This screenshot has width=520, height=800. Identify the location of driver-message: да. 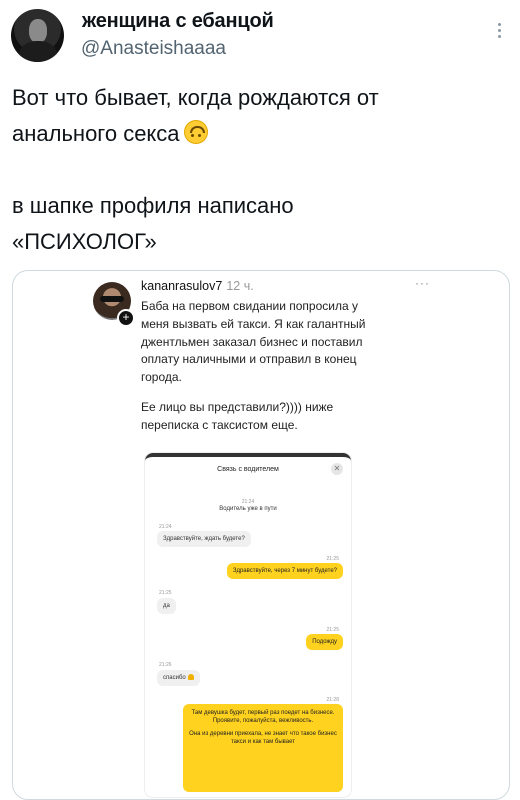
(166, 606).